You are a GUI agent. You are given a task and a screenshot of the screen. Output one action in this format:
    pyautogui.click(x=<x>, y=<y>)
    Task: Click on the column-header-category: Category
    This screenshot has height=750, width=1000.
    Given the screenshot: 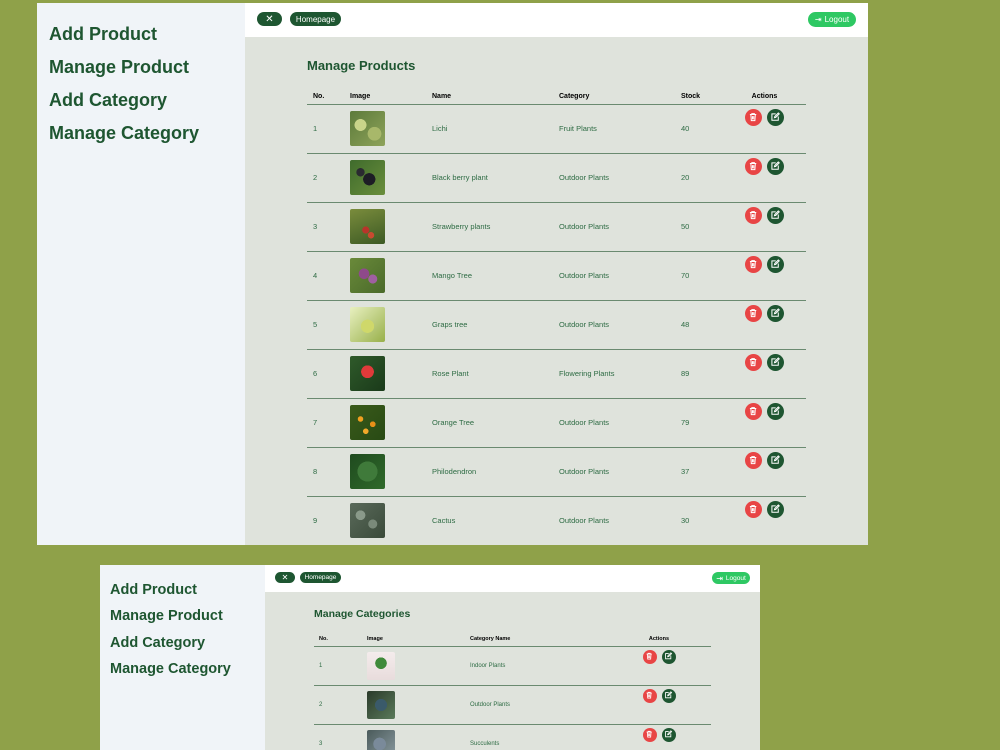 What is the action you would take?
    pyautogui.click(x=620, y=97)
    